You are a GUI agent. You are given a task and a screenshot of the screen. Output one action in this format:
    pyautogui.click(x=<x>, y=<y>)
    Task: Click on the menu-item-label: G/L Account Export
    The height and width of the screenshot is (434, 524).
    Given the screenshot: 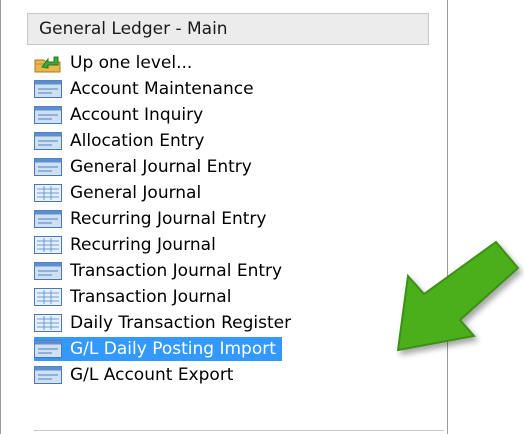 What is the action you would take?
    pyautogui.click(x=152, y=375)
    